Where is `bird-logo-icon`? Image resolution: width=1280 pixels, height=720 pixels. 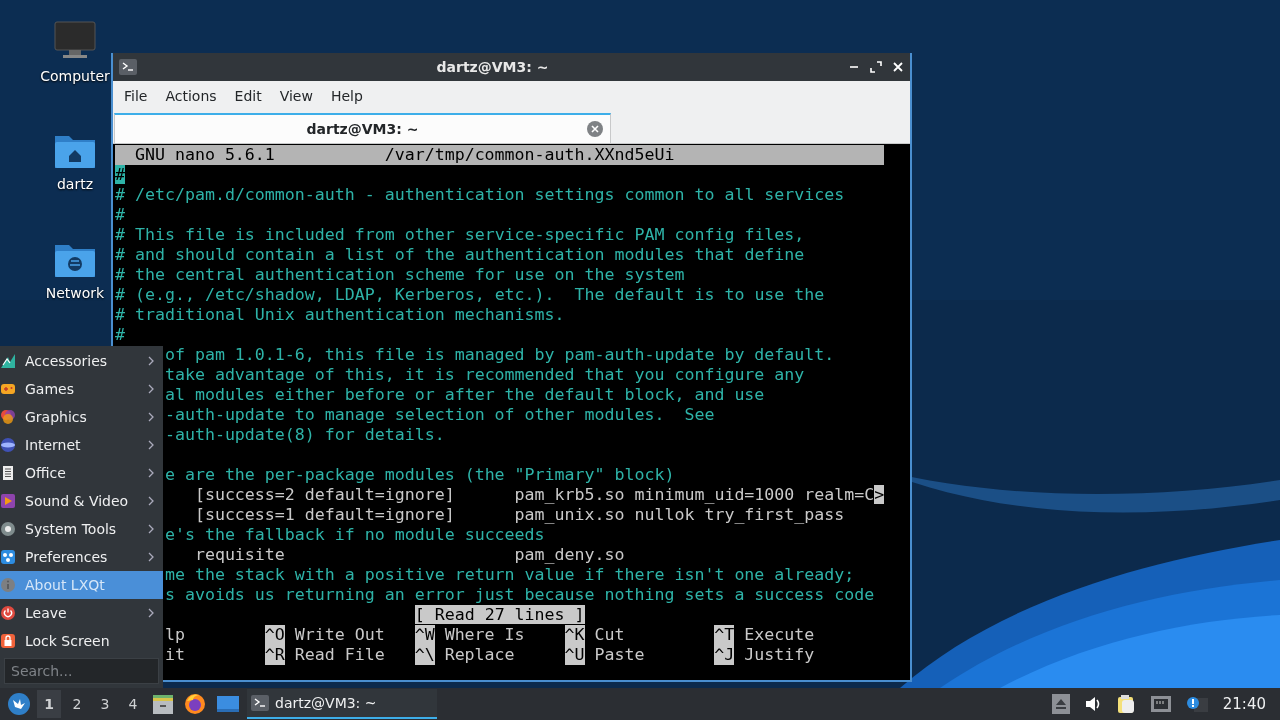
bird-logo-icon is located at coordinates (19, 704).